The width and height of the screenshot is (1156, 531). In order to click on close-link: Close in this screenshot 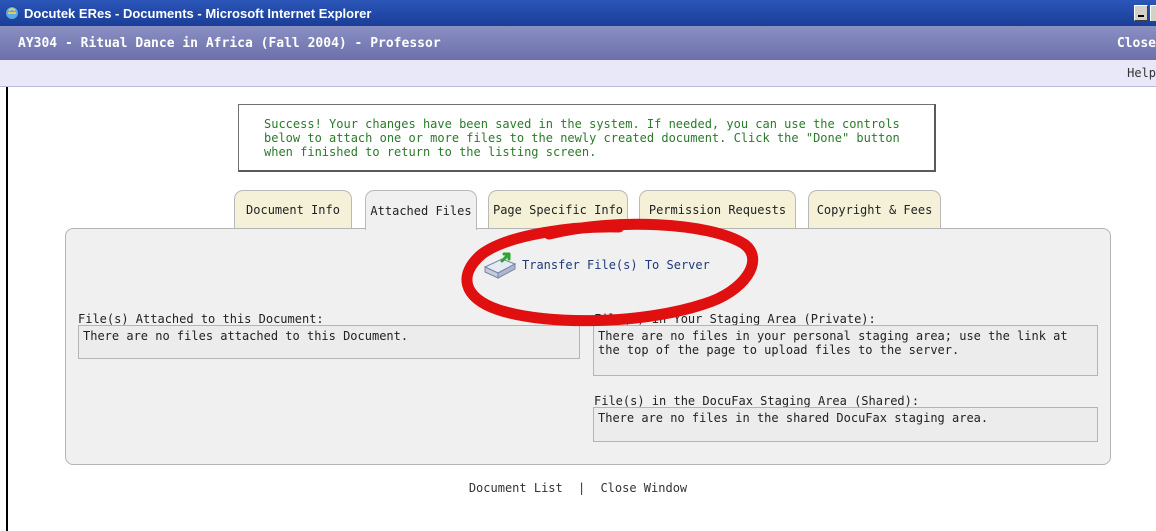, I will do `click(1136, 43)`.